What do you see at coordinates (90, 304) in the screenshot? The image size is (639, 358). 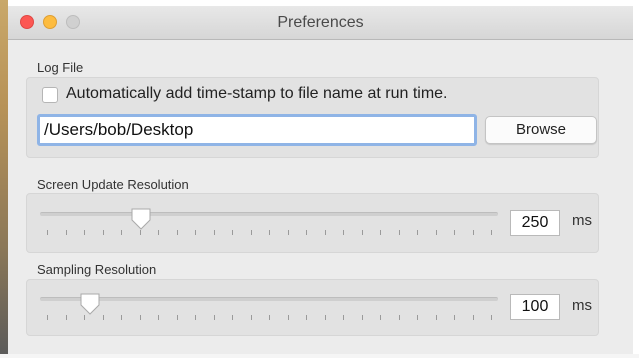 I see `sampling-slider-thumb` at bounding box center [90, 304].